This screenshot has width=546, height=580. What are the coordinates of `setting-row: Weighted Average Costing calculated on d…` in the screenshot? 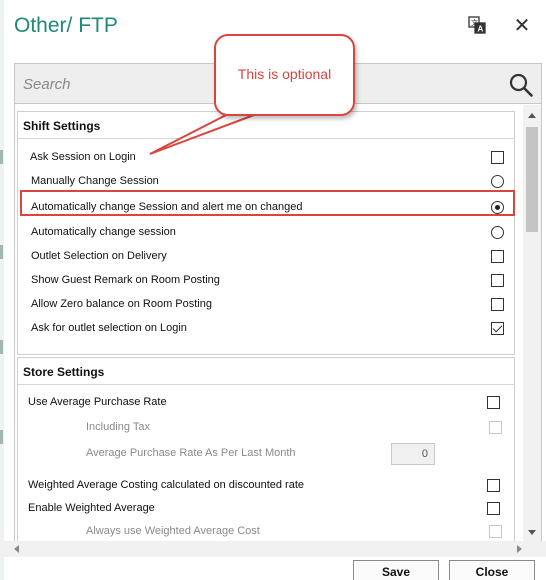 It's located at (266, 486).